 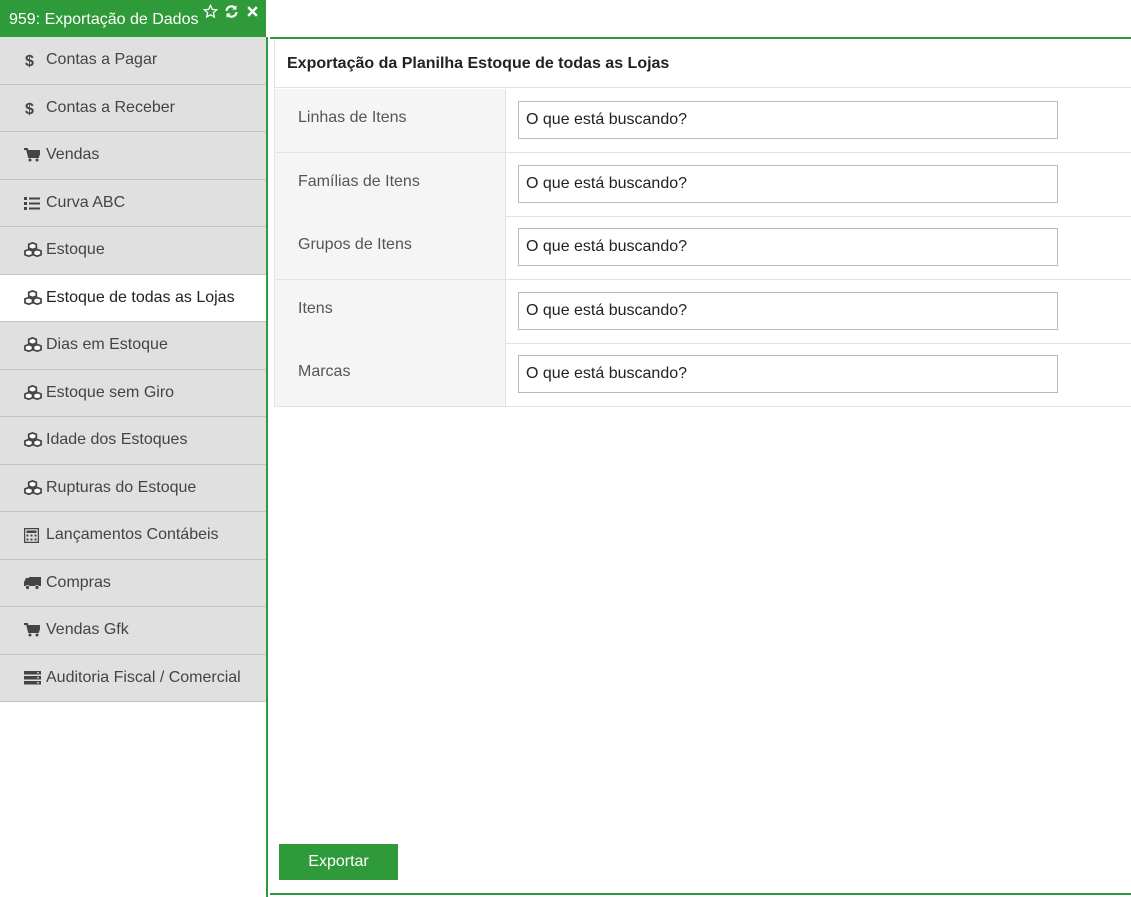 What do you see at coordinates (133, 631) in the screenshot?
I see `sidebar-item-vendas-gfk: Vendas Gfk` at bounding box center [133, 631].